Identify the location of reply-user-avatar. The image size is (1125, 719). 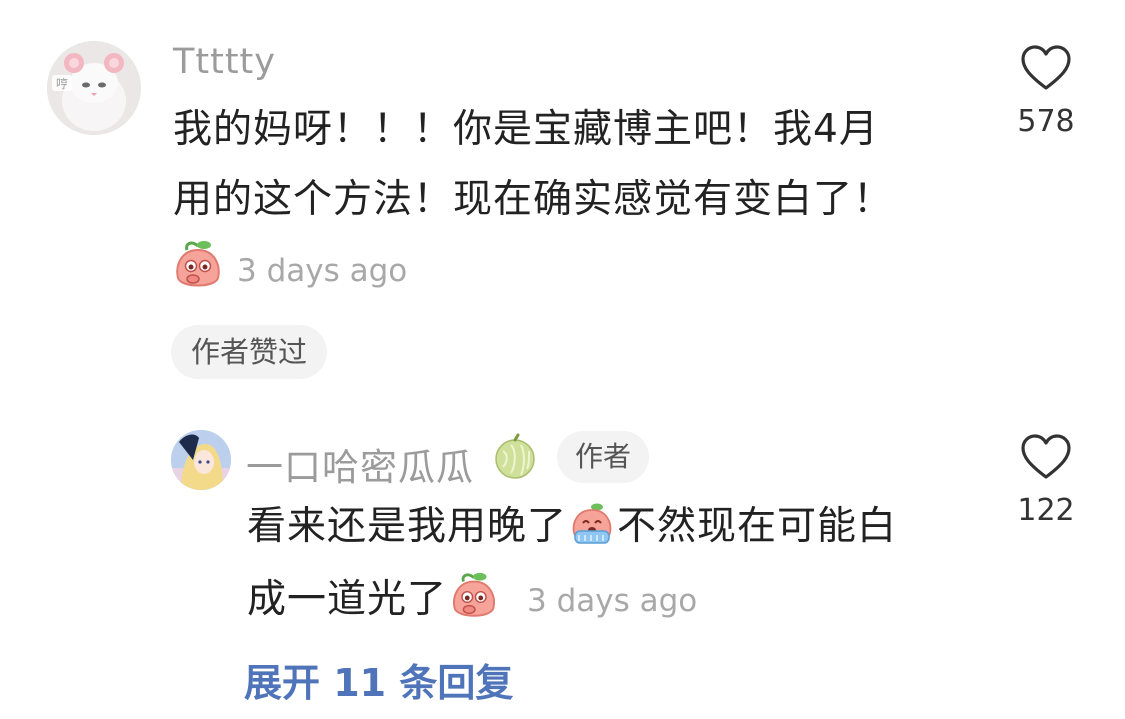
(201, 460).